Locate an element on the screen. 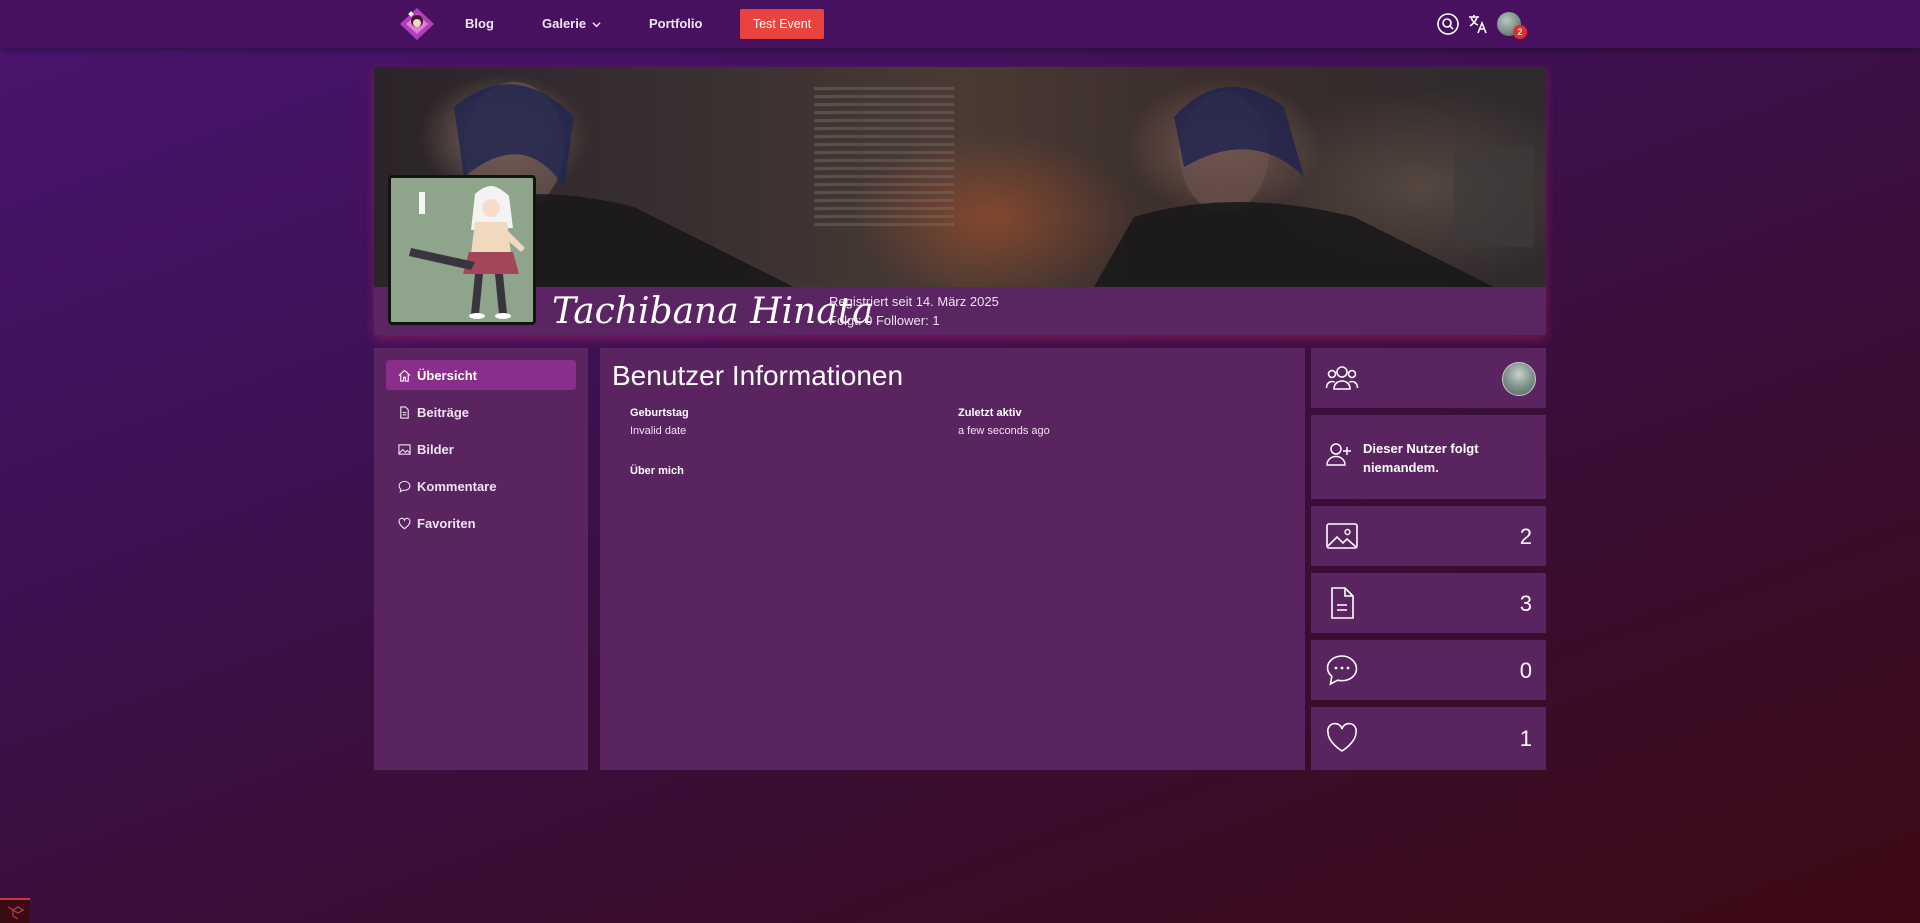 Image resolution: width=1920 pixels, height=923 pixels. users-group-icon is located at coordinates (1342, 378).